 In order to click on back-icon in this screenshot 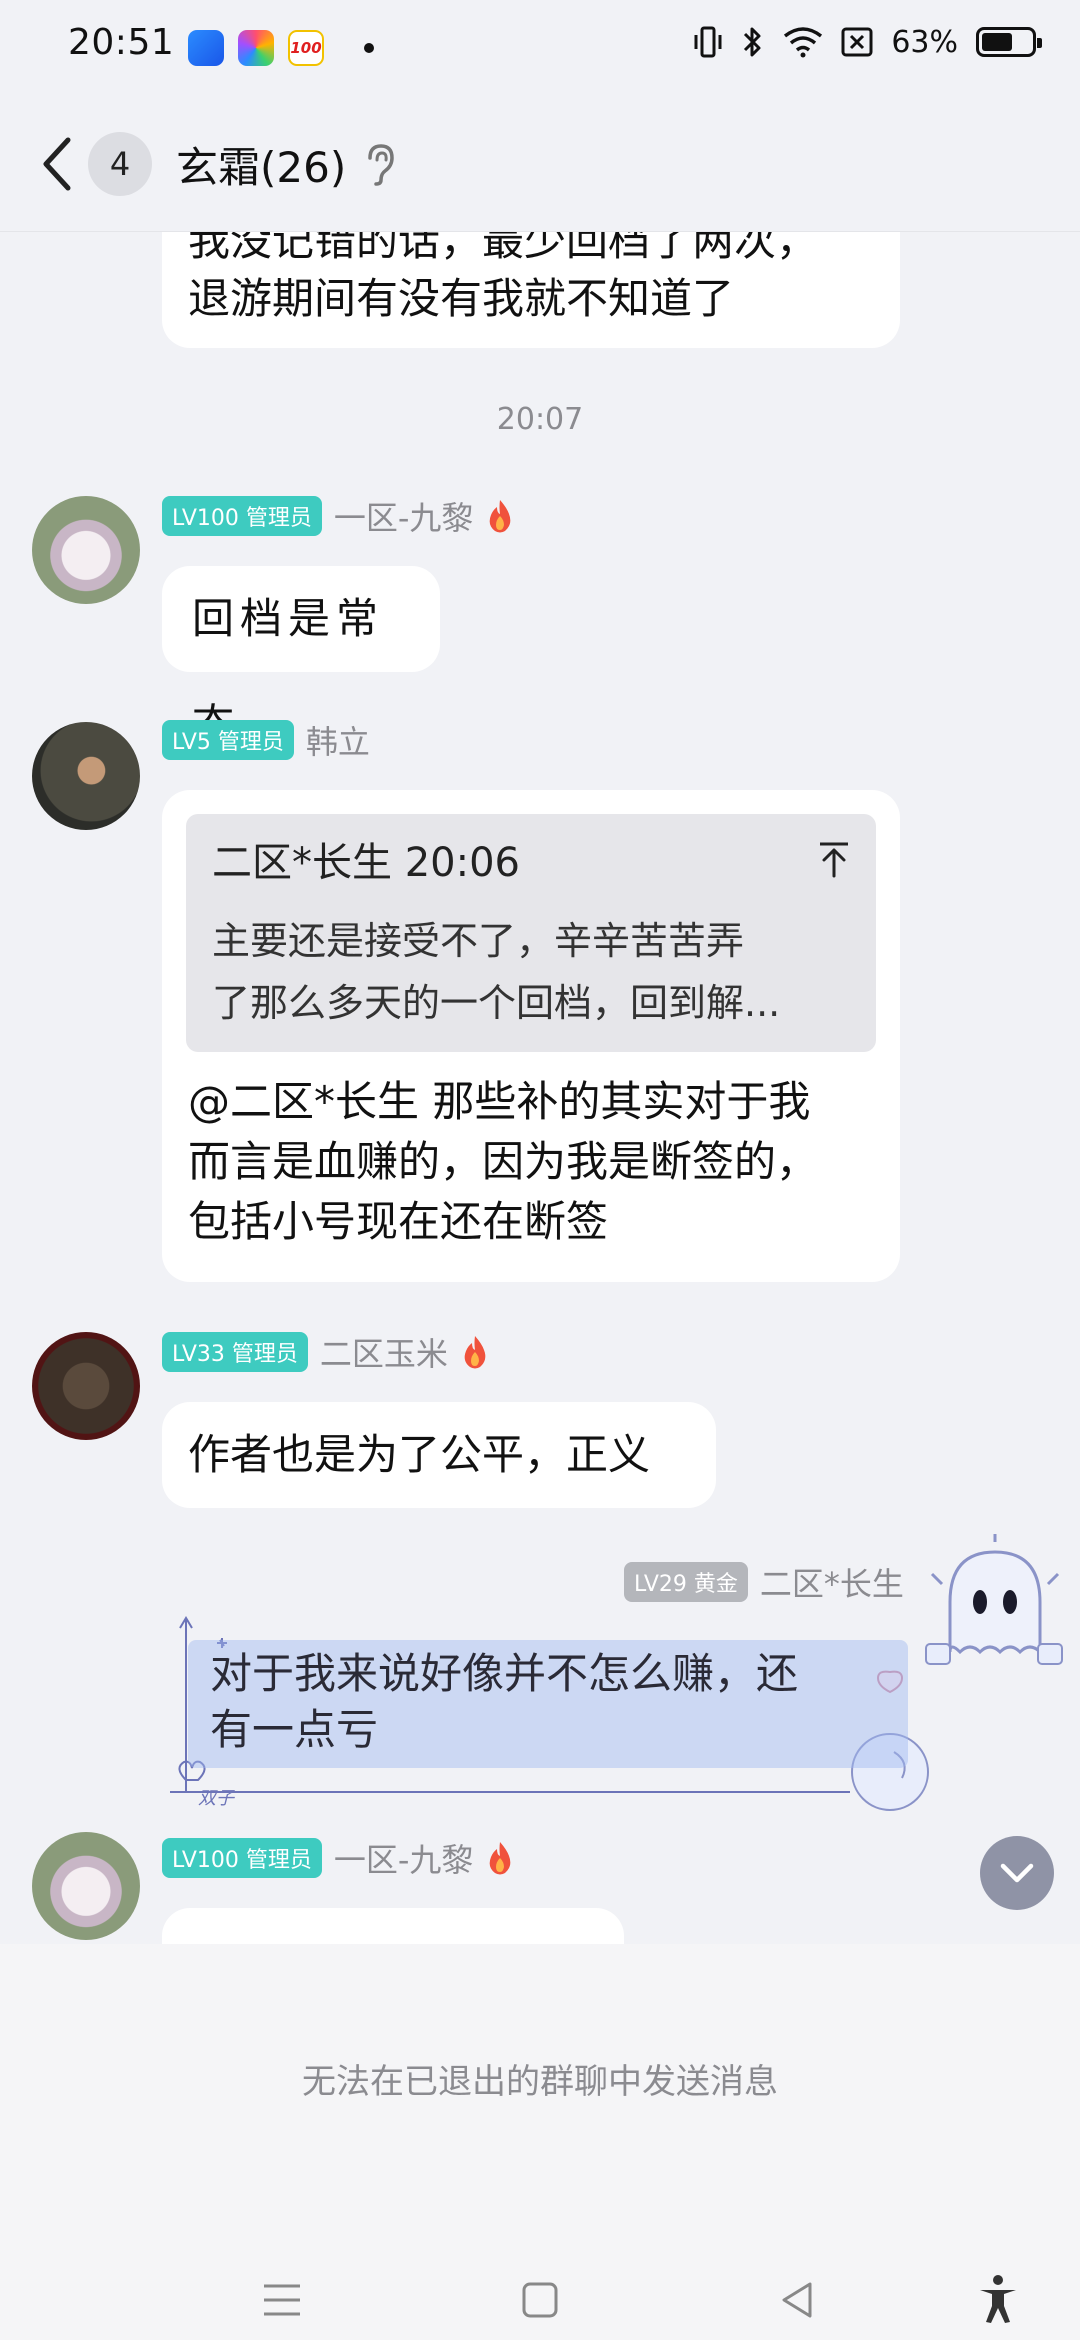, I will do `click(798, 2300)`.